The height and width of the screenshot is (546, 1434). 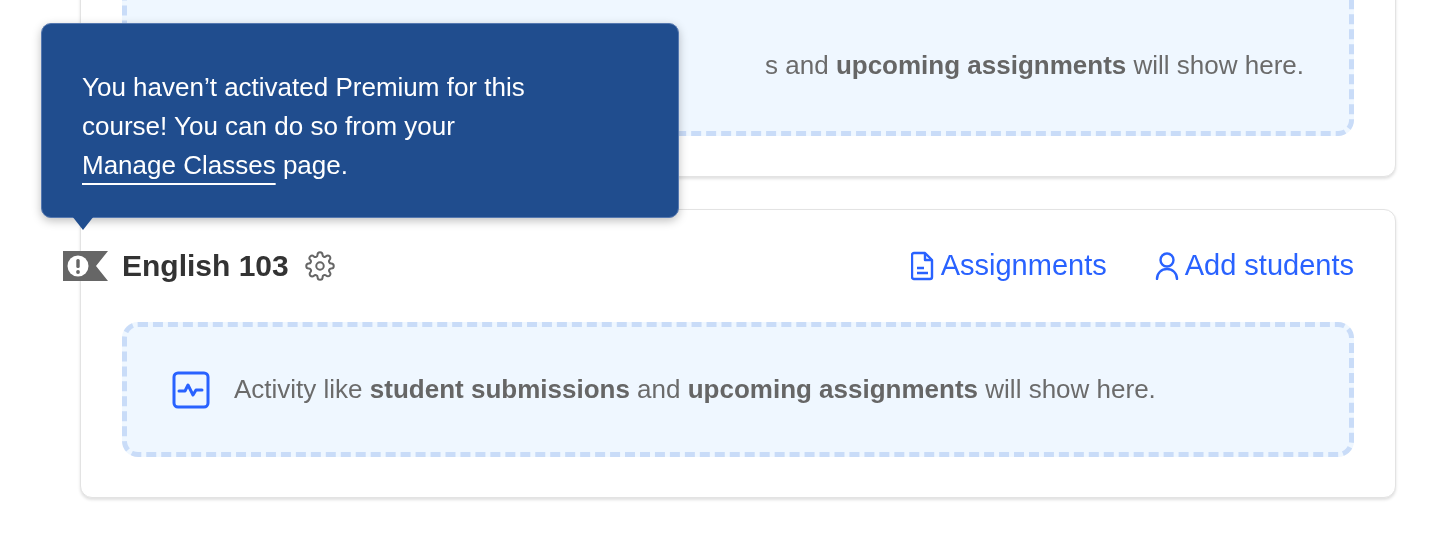 What do you see at coordinates (179, 165) in the screenshot?
I see `manage-classes-link: Manage Classes` at bounding box center [179, 165].